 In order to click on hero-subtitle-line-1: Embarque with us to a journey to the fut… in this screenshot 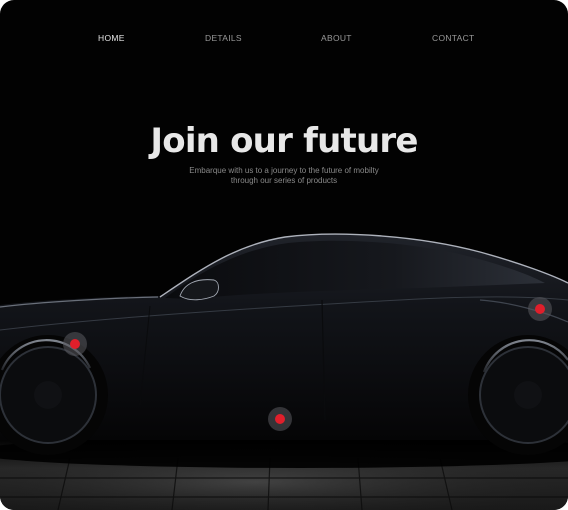, I will do `click(284, 170)`.